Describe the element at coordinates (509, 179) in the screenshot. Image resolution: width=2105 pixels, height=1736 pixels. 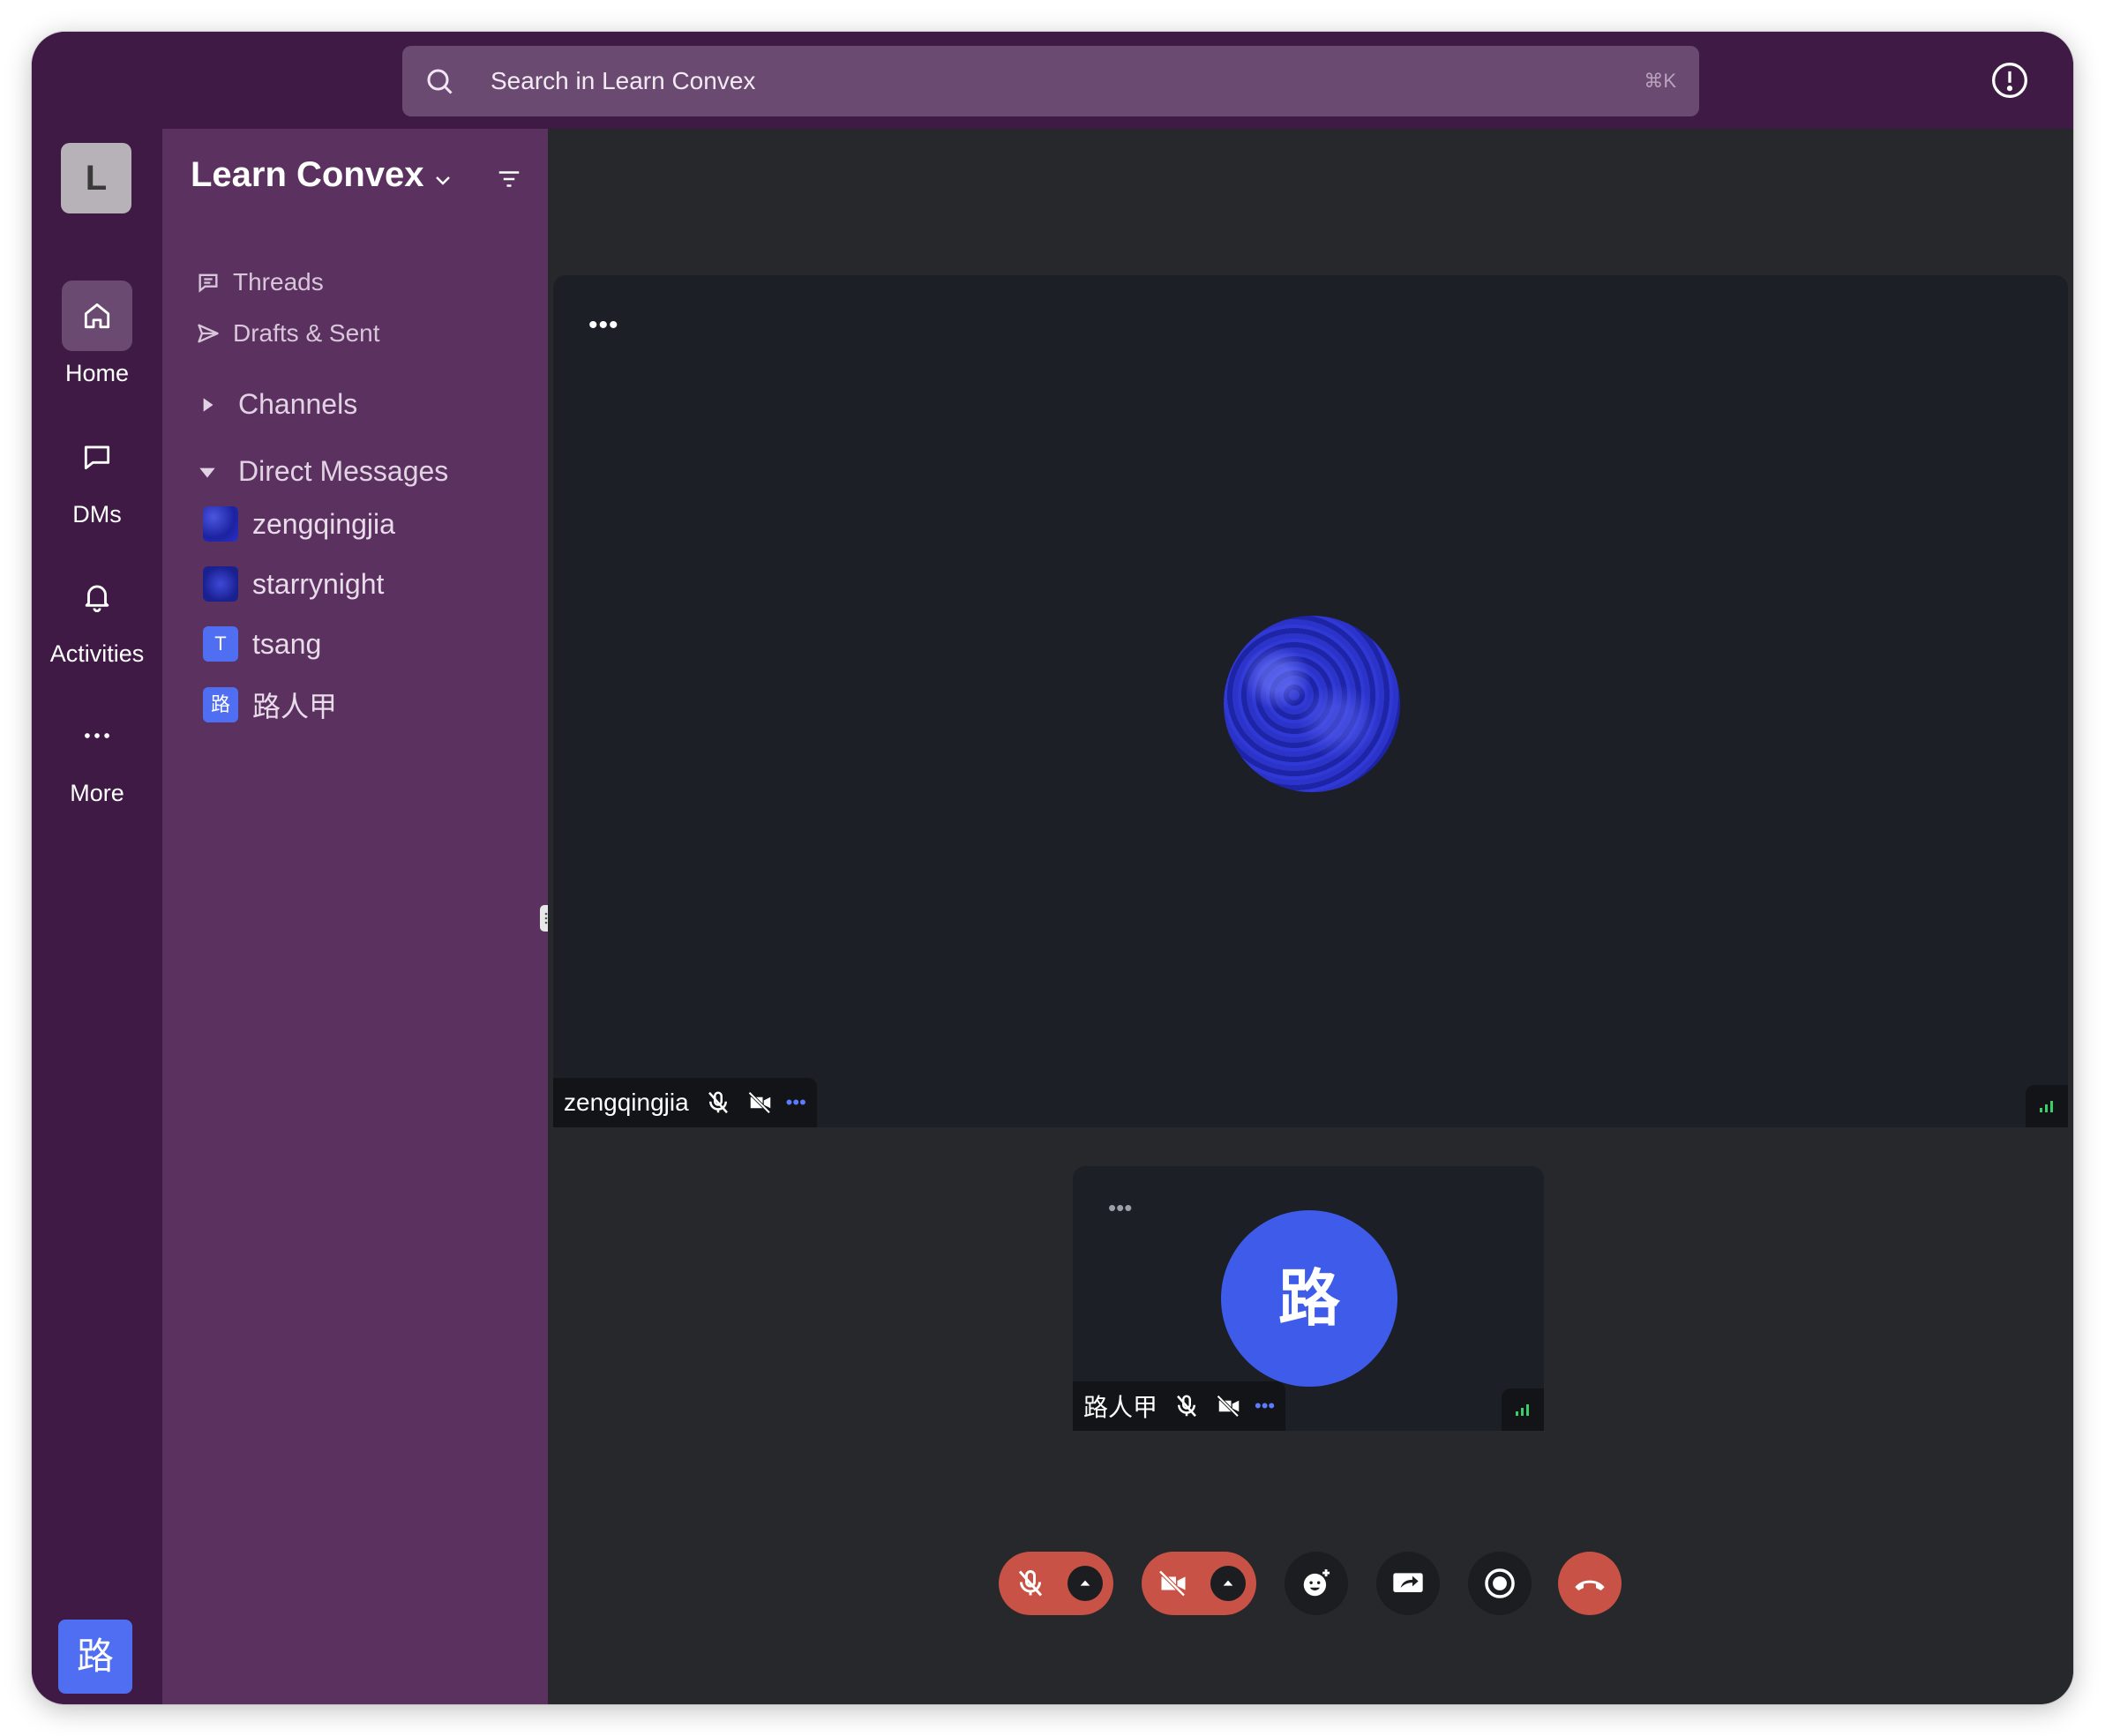
I see `filter-icon` at that location.